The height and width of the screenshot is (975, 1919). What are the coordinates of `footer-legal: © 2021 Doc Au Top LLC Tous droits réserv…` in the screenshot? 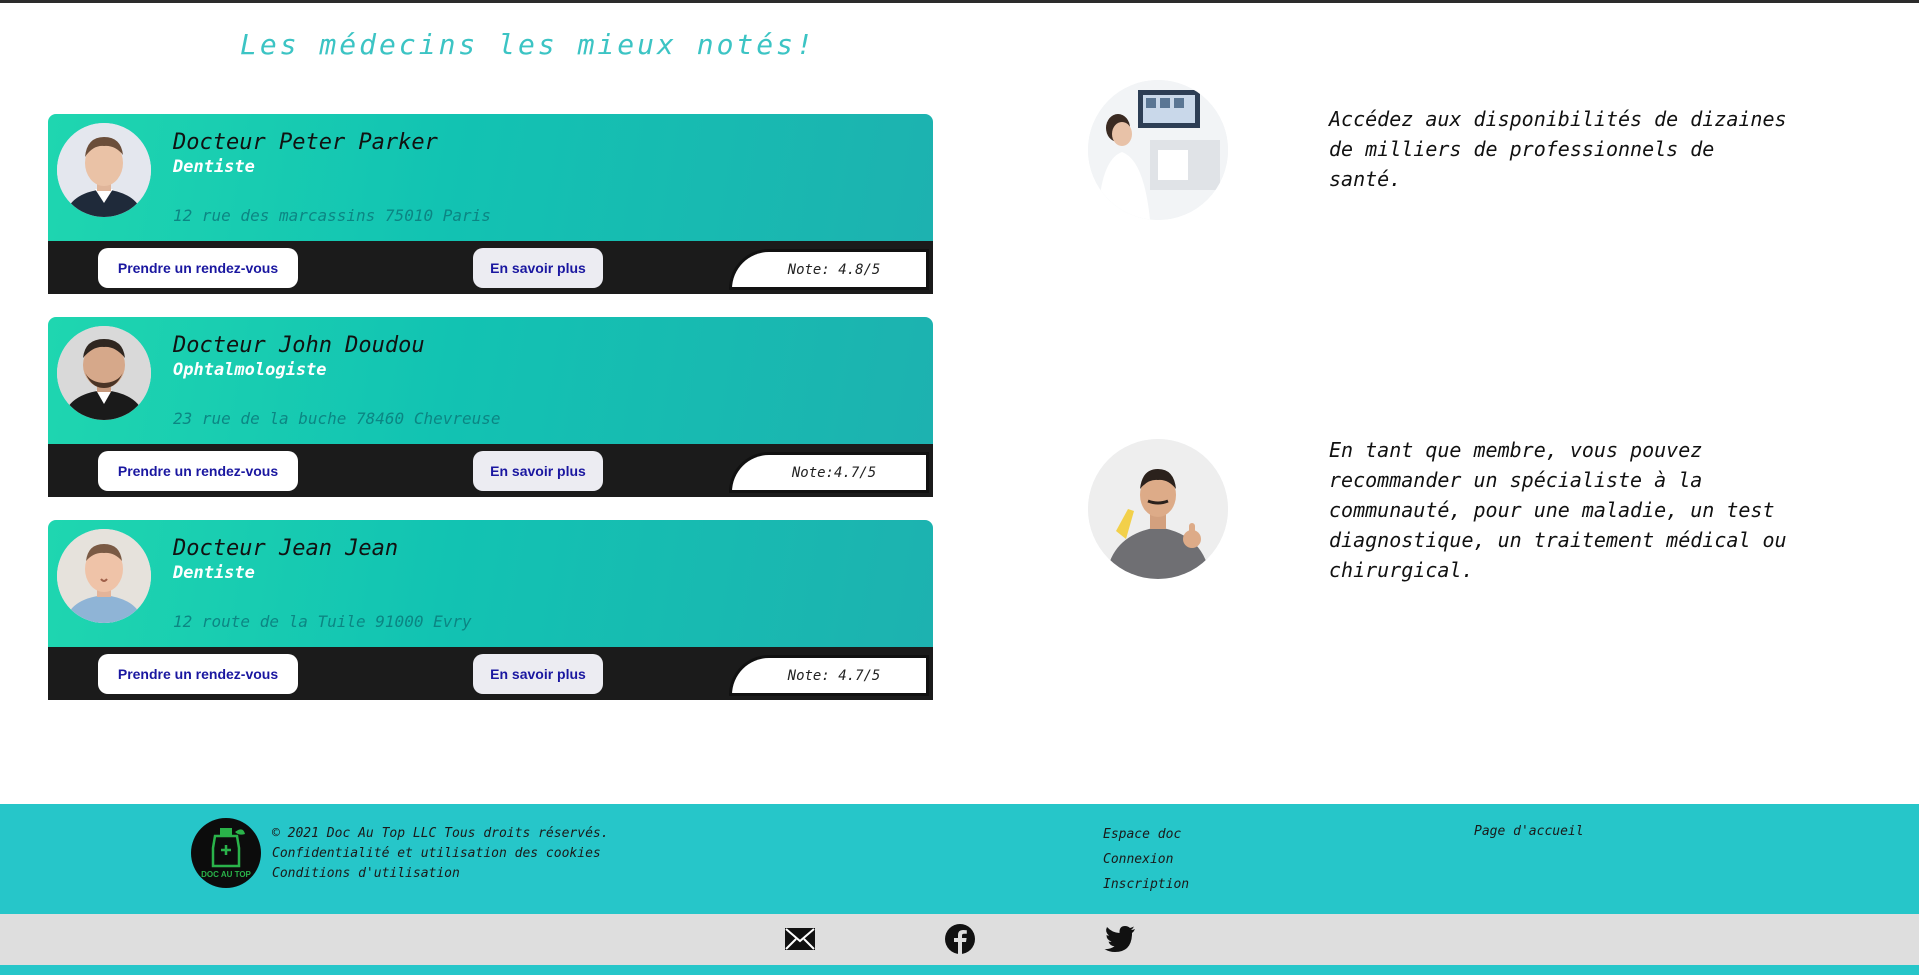 It's located at (440, 854).